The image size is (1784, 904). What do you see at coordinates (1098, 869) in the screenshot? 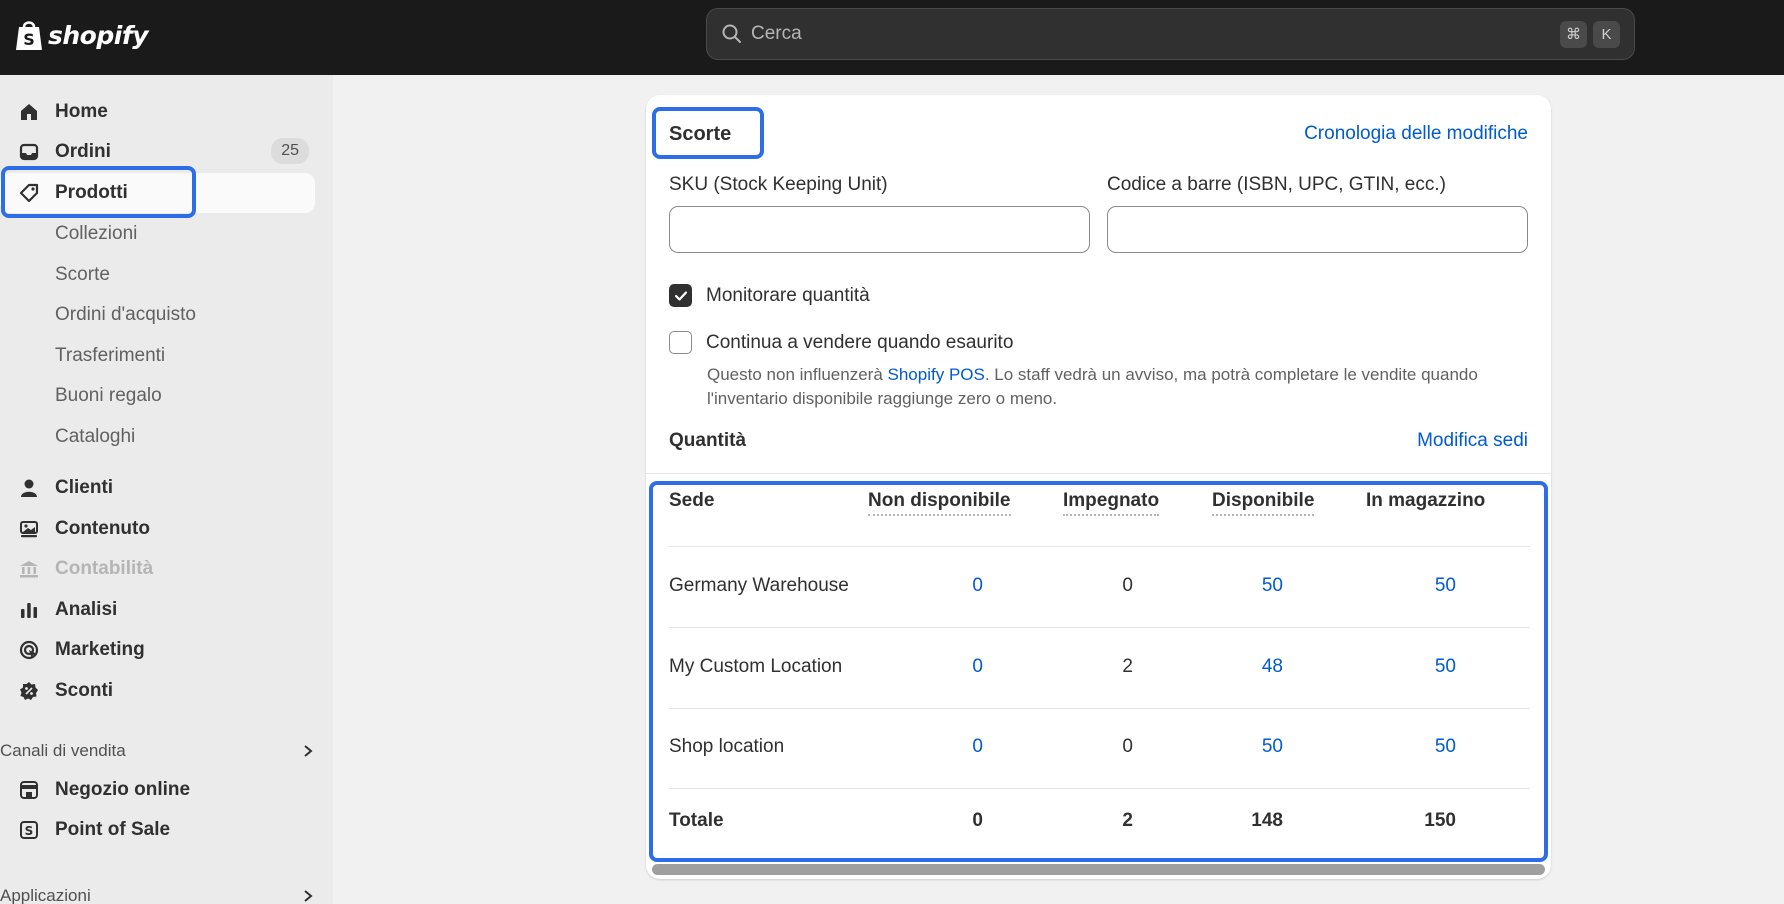
I see `horizontal-scrollbar` at bounding box center [1098, 869].